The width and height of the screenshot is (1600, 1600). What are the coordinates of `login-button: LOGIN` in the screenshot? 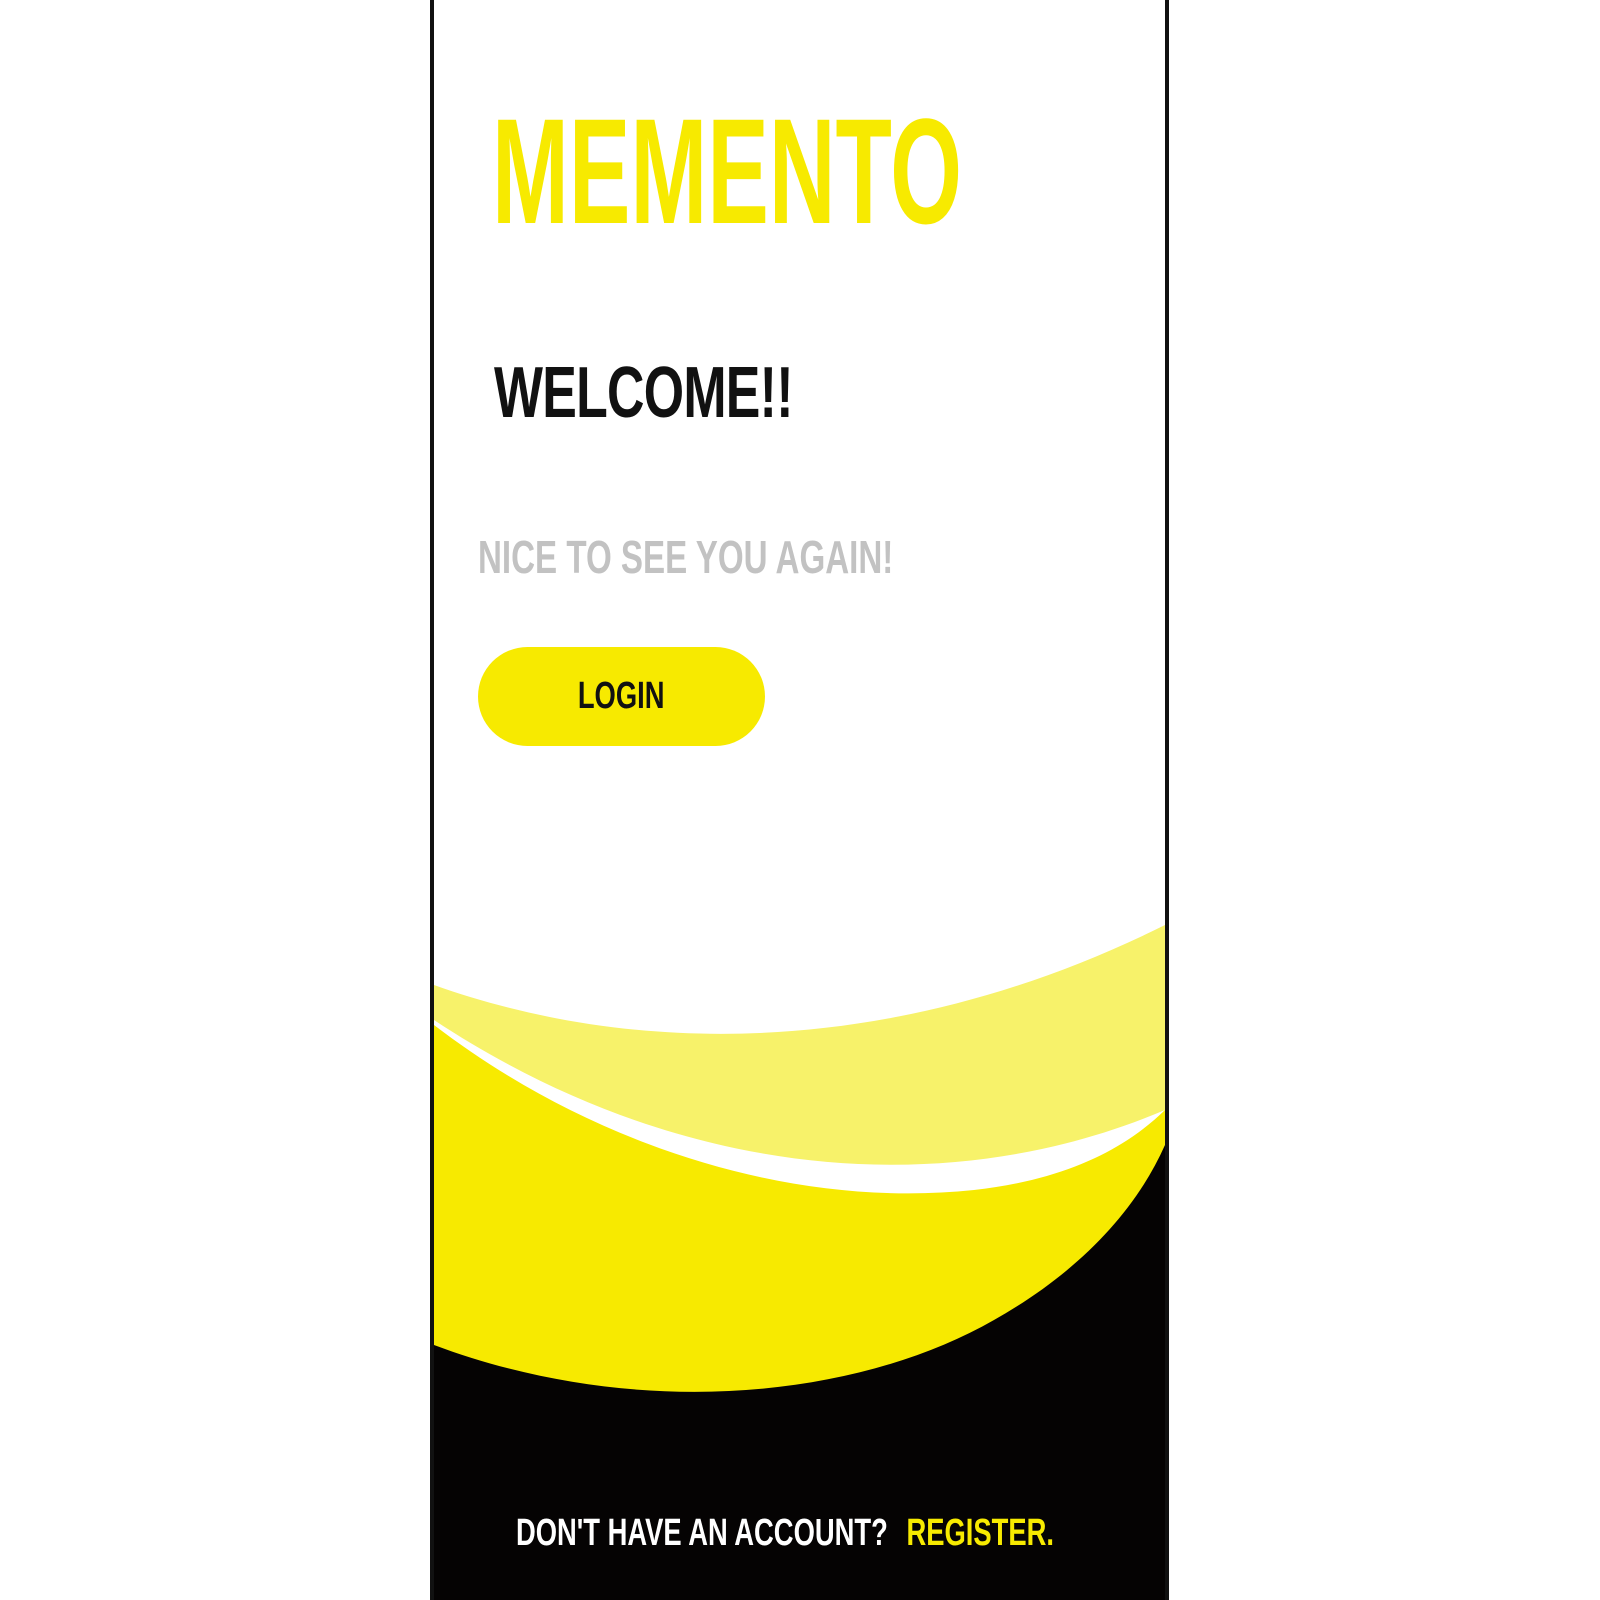 It's located at (621, 696).